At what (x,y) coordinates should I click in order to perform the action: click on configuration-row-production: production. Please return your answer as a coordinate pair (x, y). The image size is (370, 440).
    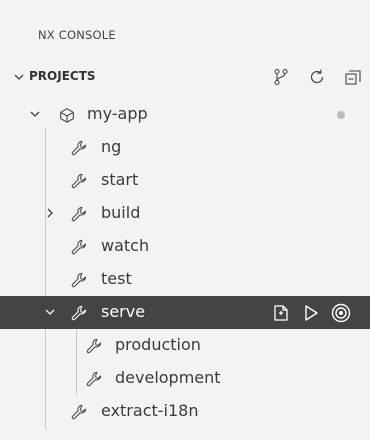
    Looking at the image, I should click on (185, 345).